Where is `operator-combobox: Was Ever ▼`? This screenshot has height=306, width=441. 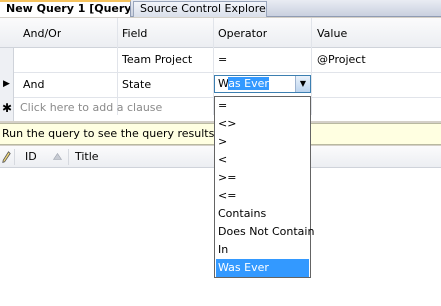 operator-combobox: Was Ever ▼ is located at coordinates (262, 84).